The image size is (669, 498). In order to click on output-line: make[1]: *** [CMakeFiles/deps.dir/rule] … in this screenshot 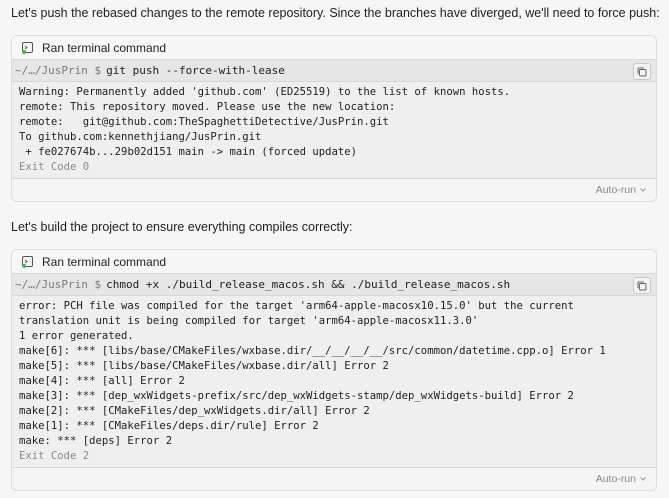, I will do `click(169, 426)`.